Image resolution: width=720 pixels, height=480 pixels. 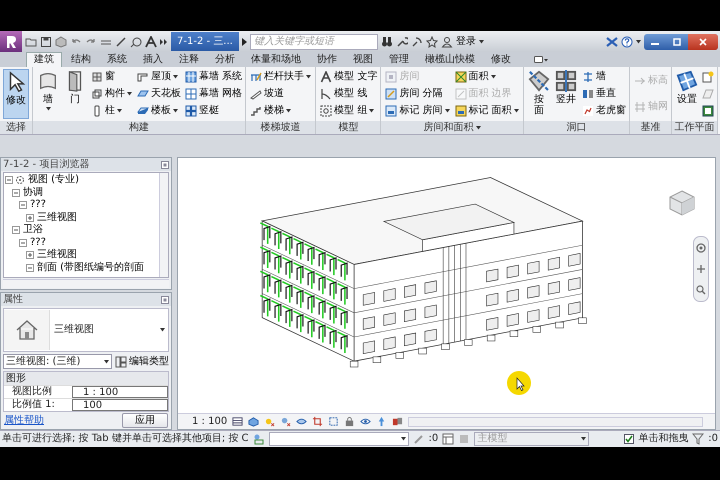 What do you see at coordinates (701, 269) in the screenshot?
I see `pan-icon` at bounding box center [701, 269].